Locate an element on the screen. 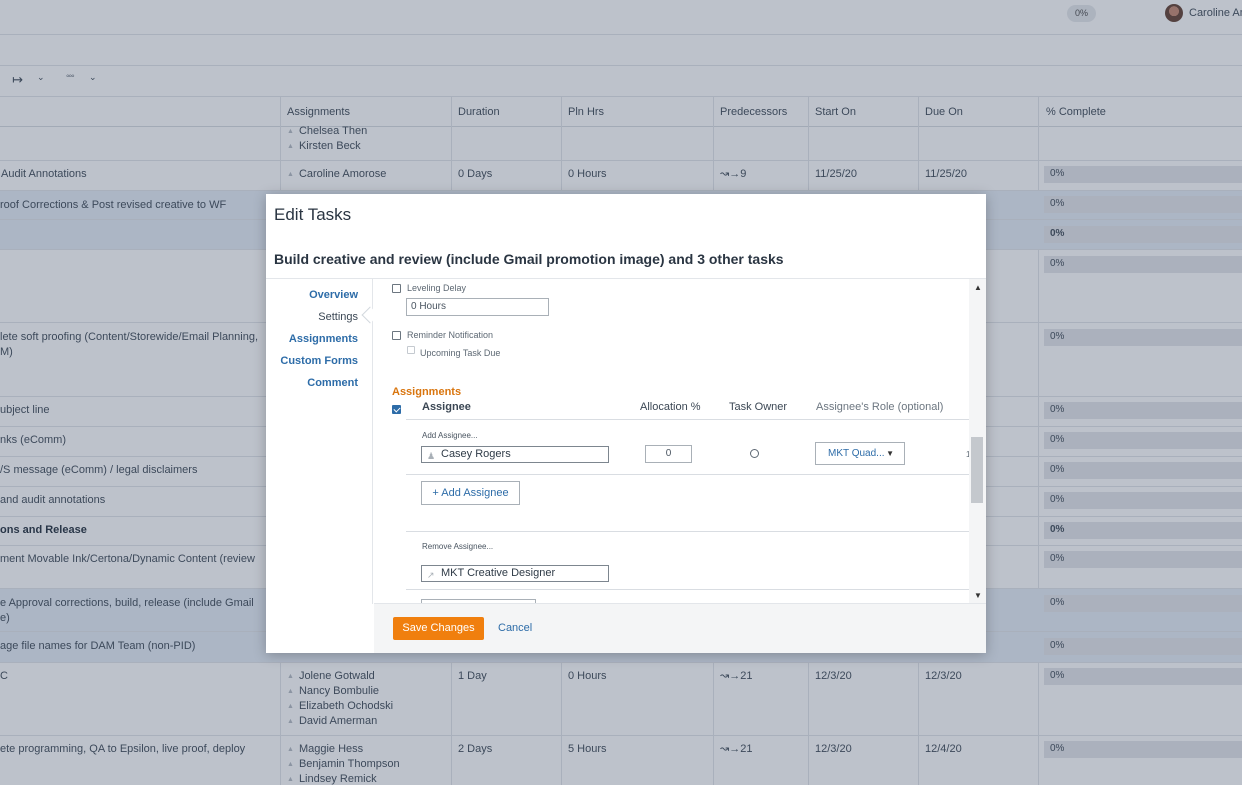  remove-assignee-value: MKT Creative Designer is located at coordinates (498, 573).